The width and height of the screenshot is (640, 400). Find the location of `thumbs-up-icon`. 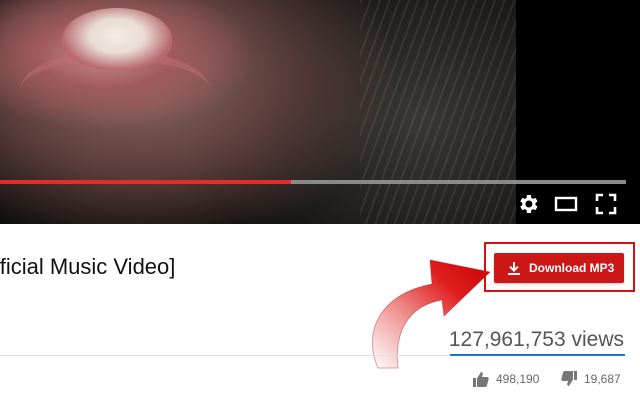

thumbs-up-icon is located at coordinates (481, 379).